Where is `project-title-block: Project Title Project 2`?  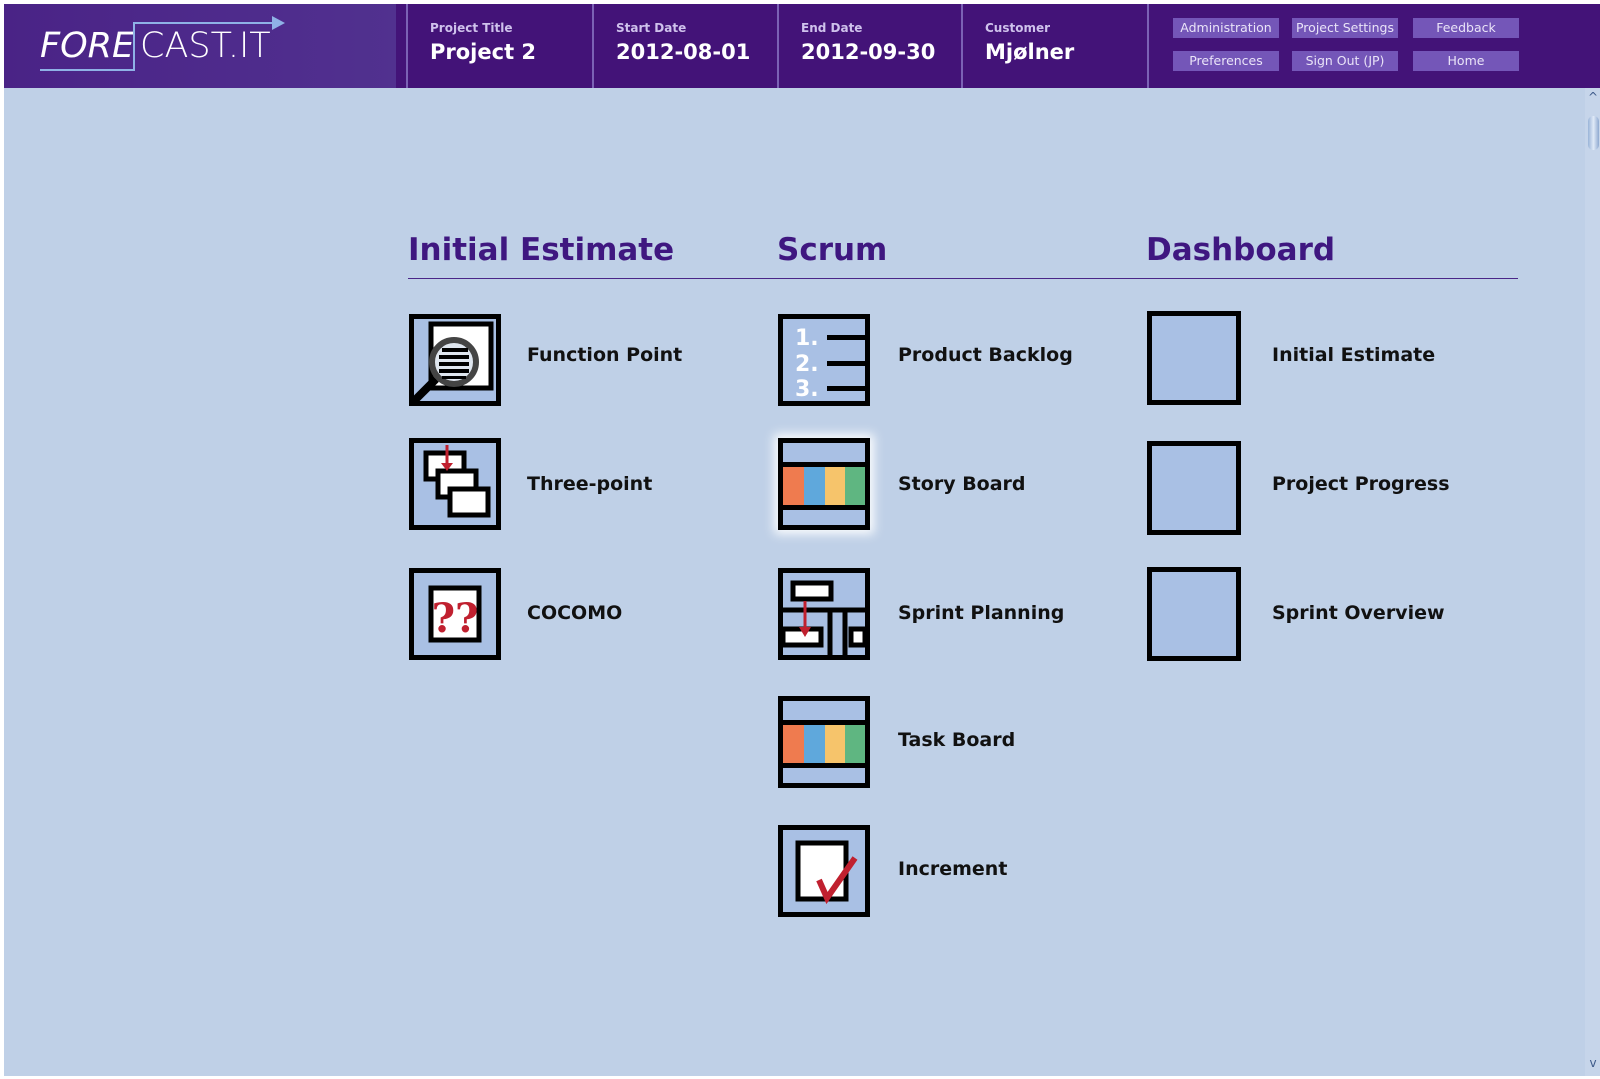 project-title-block: Project Title Project 2 is located at coordinates (499, 46).